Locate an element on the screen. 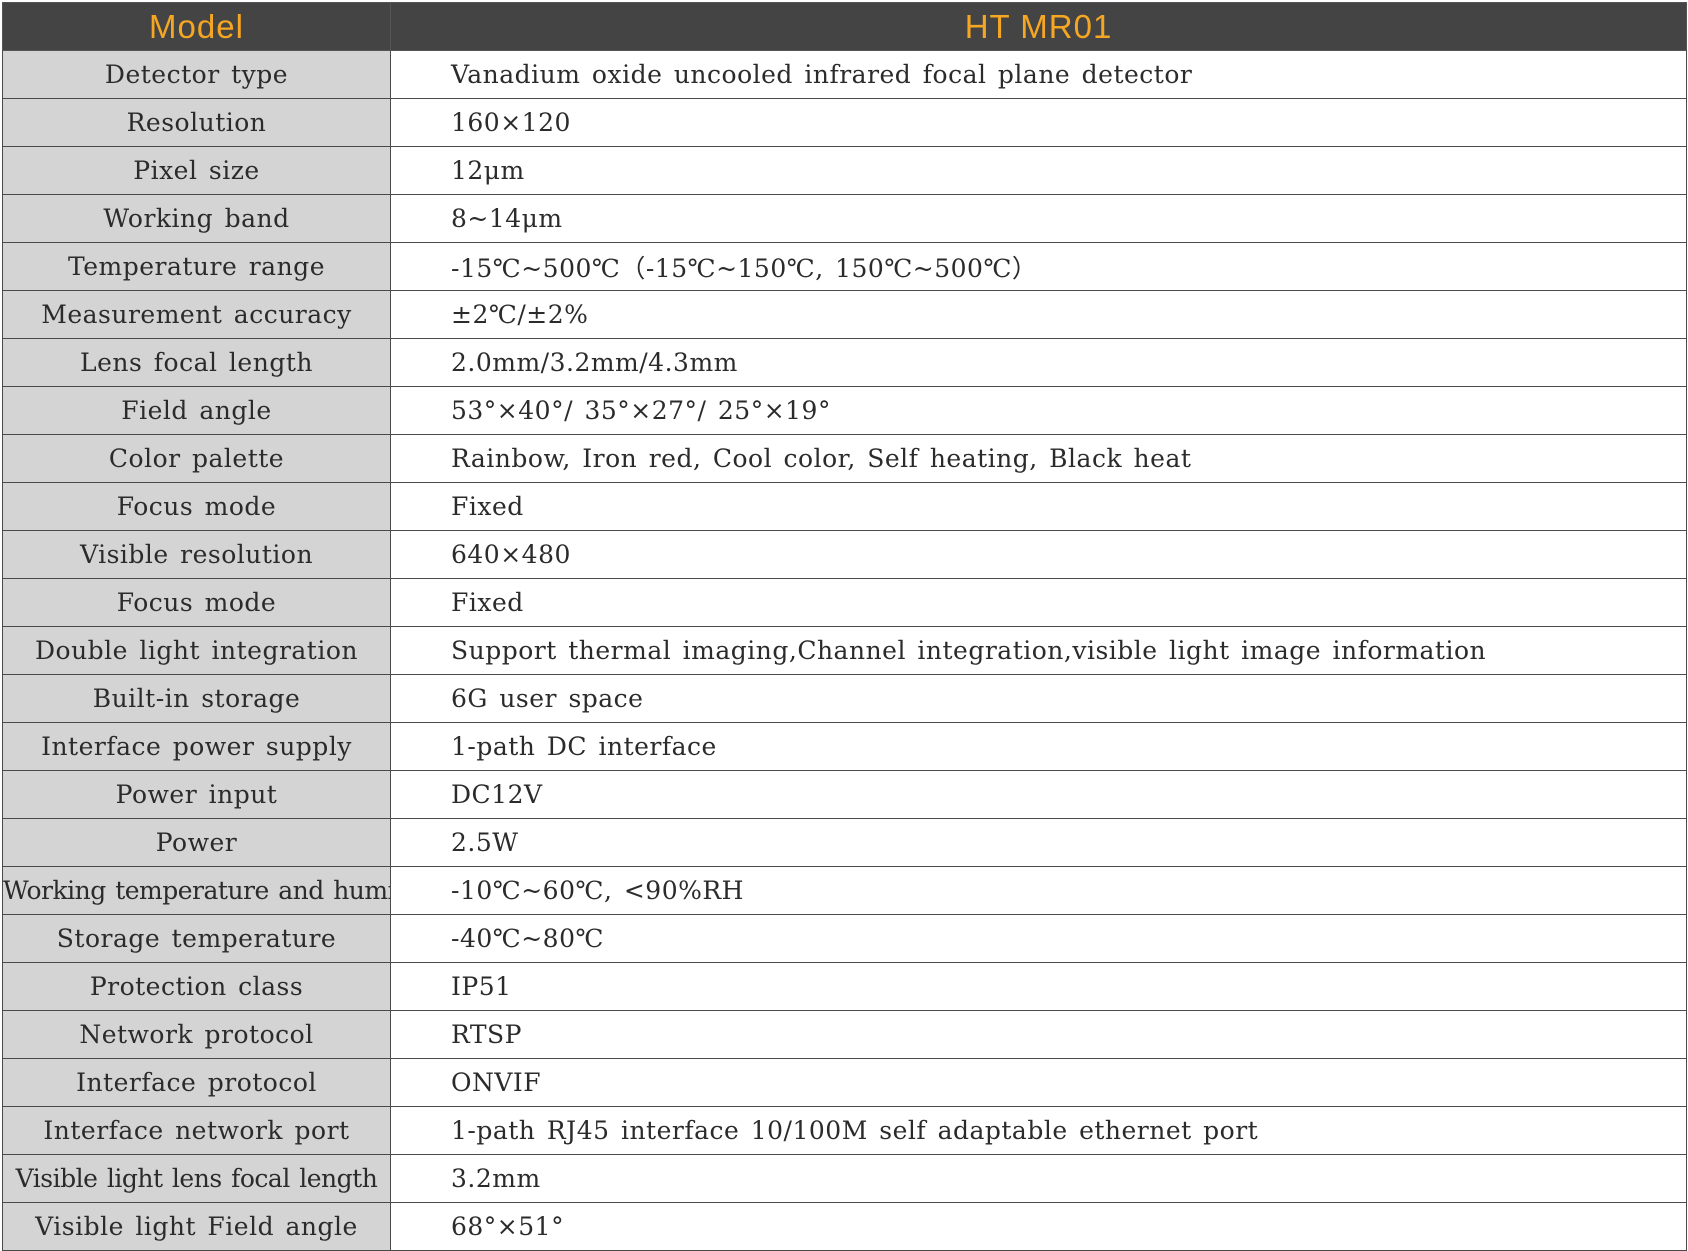  table-header-row: Model HT MR01 is located at coordinates (844, 26).